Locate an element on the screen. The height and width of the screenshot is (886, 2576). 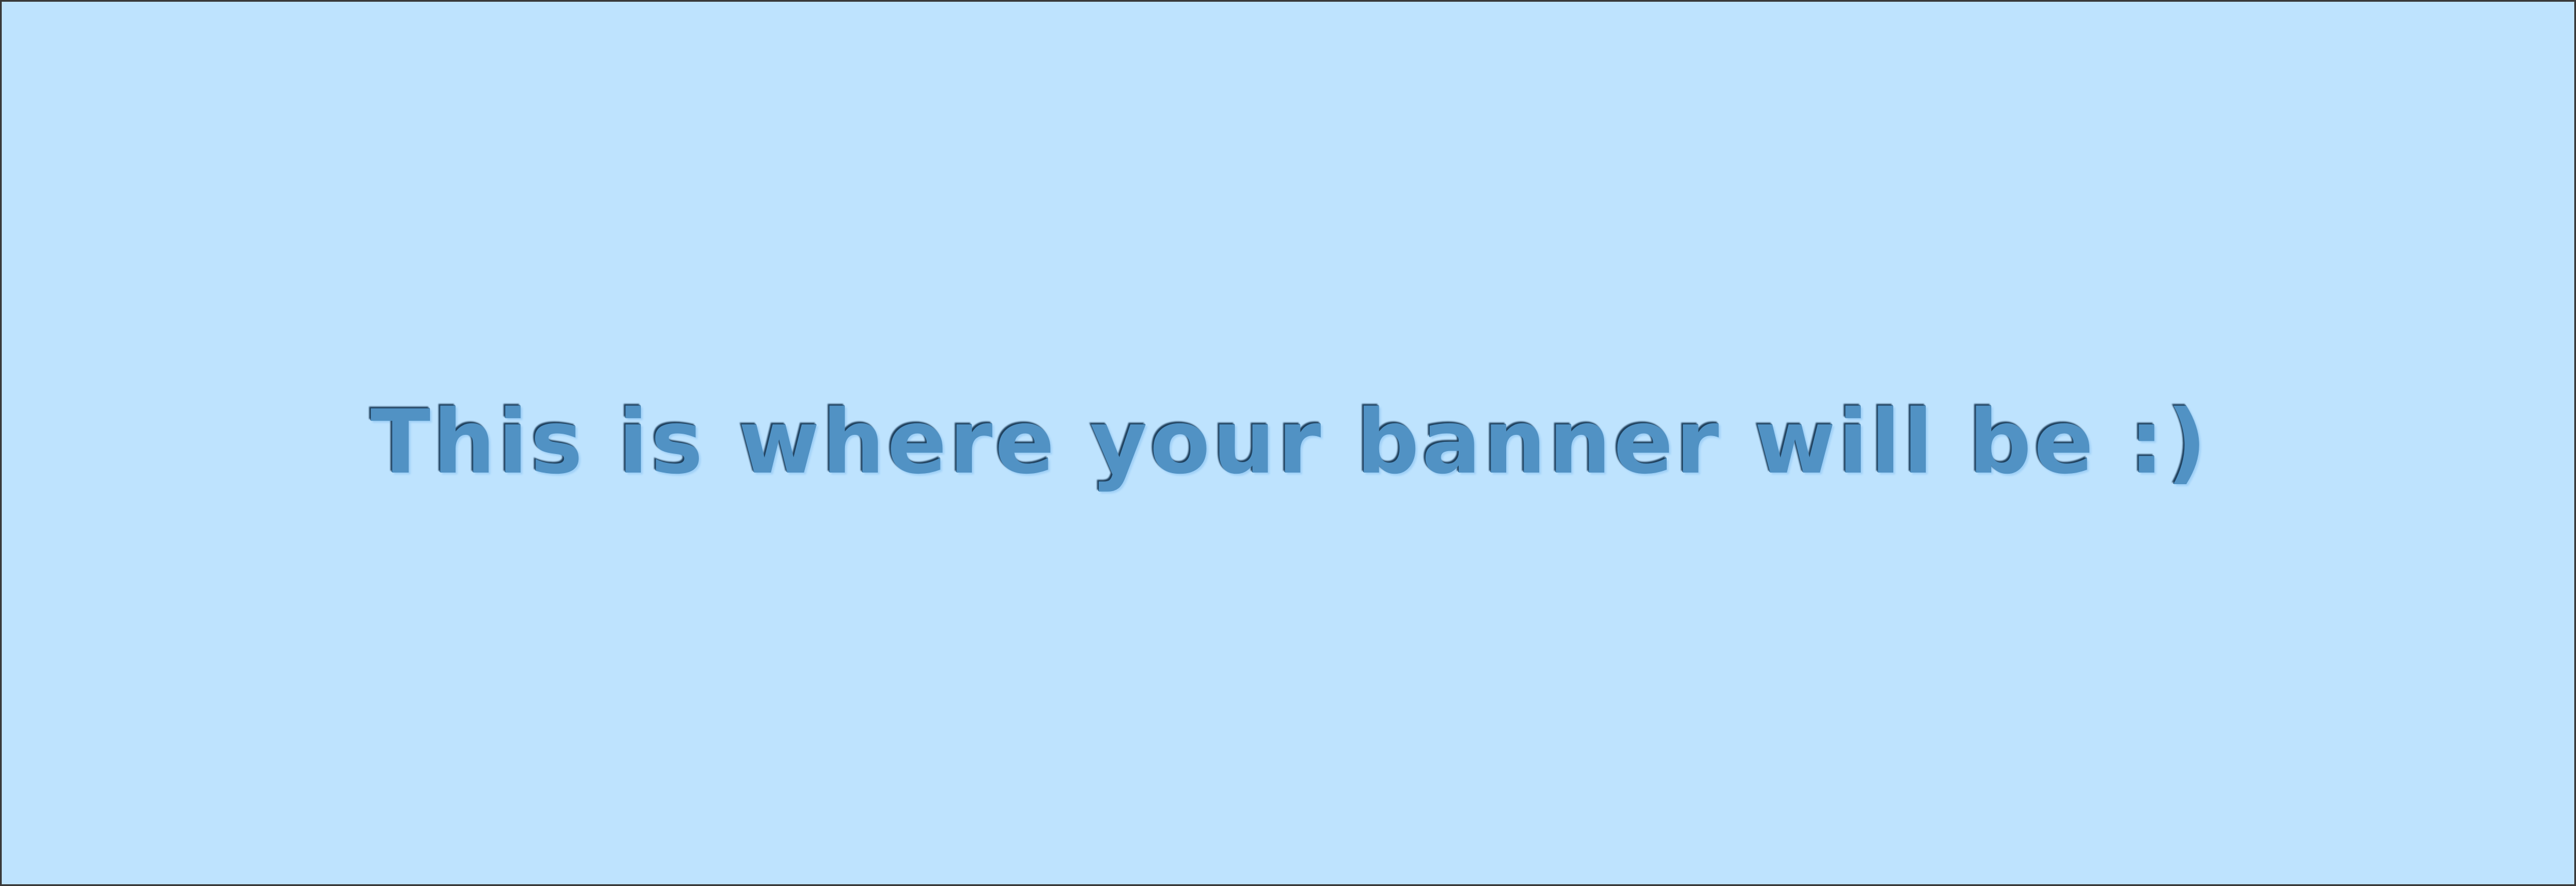
banner-placeholder-text: This is where your banner will be :) is located at coordinates (1289, 442).